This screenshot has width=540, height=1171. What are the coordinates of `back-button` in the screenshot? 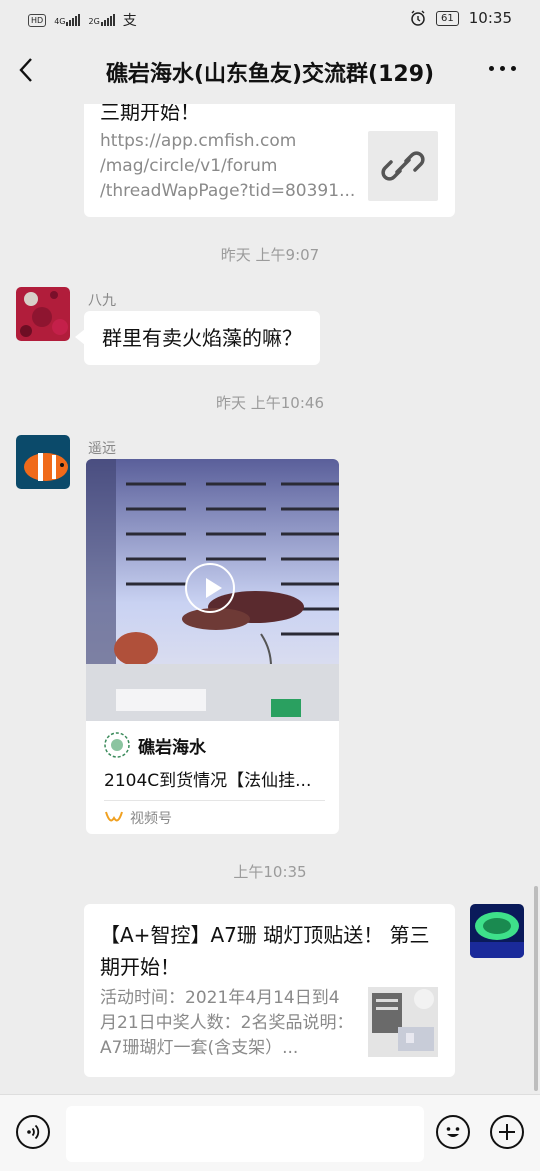 It's located at (27, 70).